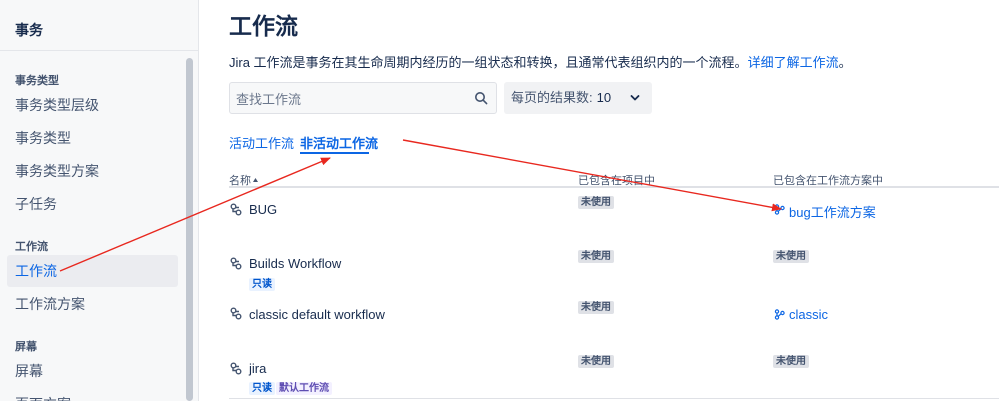 The image size is (999, 401). I want to click on search-input, so click(351, 99).